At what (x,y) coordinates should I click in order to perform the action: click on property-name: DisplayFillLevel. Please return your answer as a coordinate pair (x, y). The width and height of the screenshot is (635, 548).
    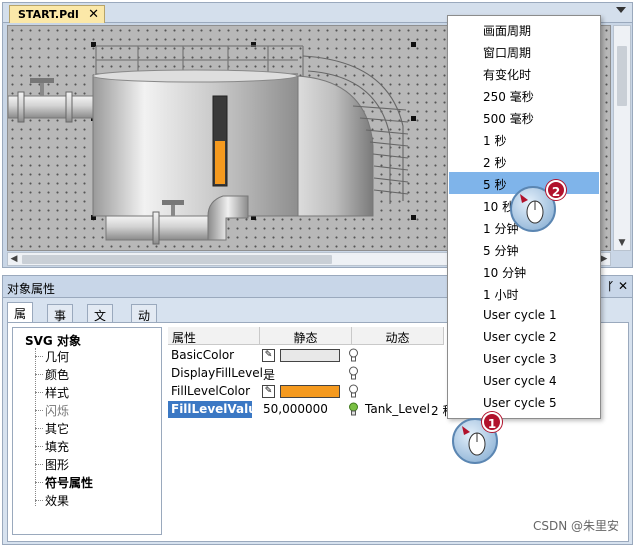
    Looking at the image, I should click on (217, 373).